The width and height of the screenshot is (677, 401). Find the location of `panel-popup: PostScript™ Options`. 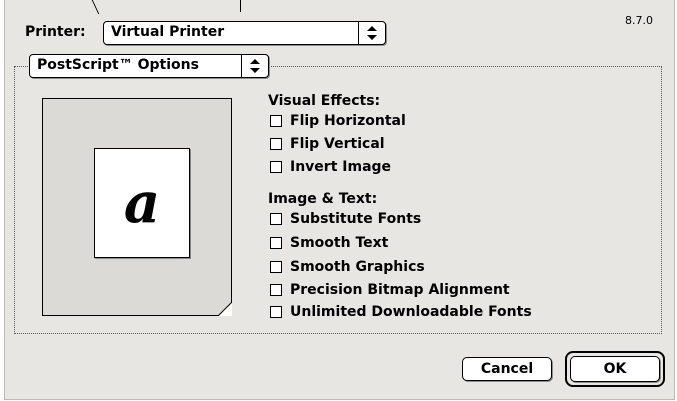

panel-popup: PostScript™ Options is located at coordinates (149, 66).